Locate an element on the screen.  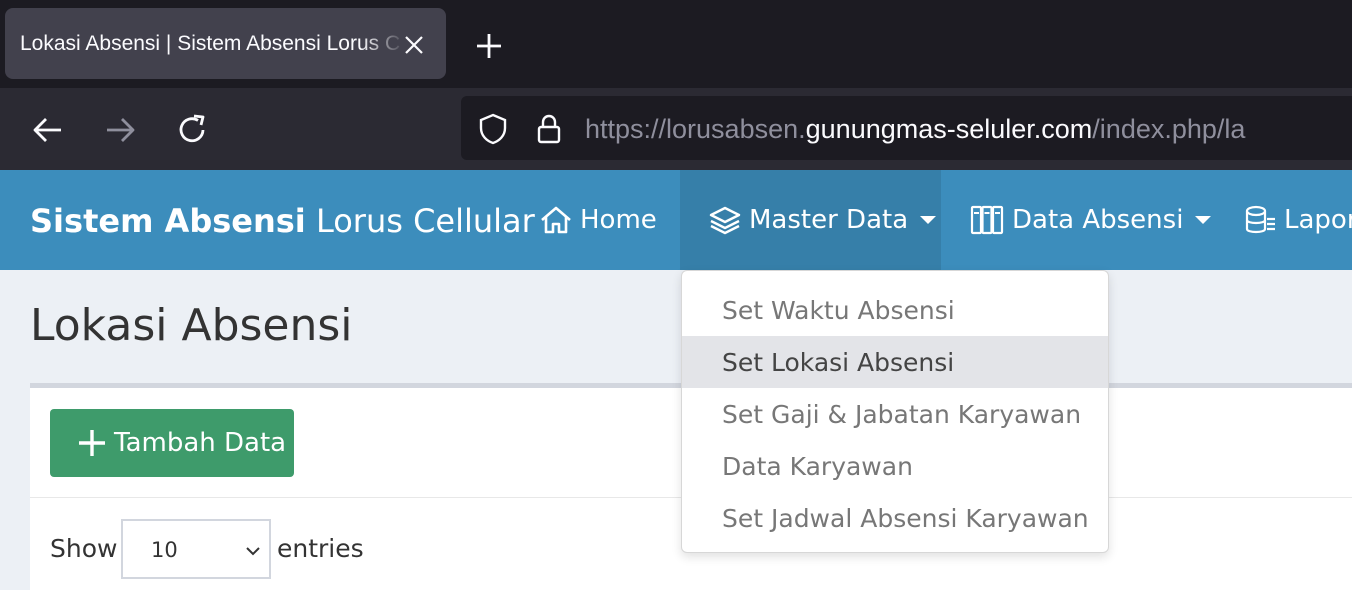
nav-data-absensi-label: Data Absensi is located at coordinates (1098, 220).